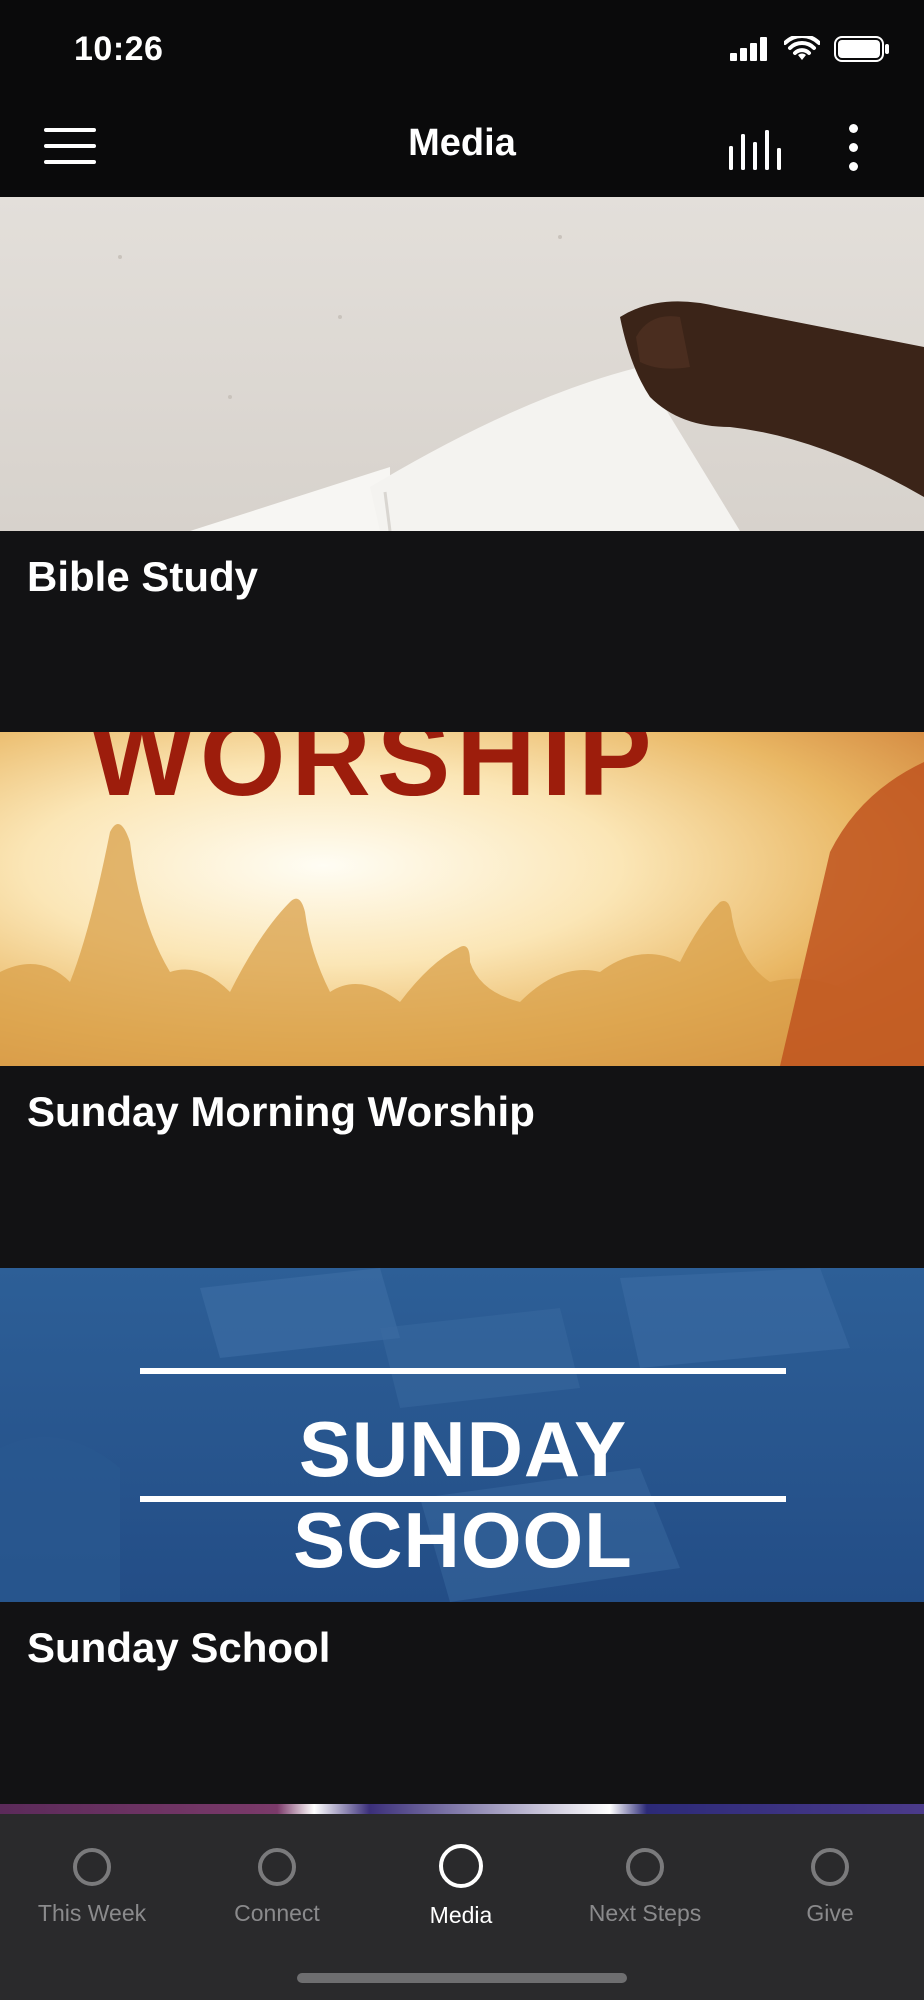  I want to click on sunday-school-rule-top, so click(463, 1371).